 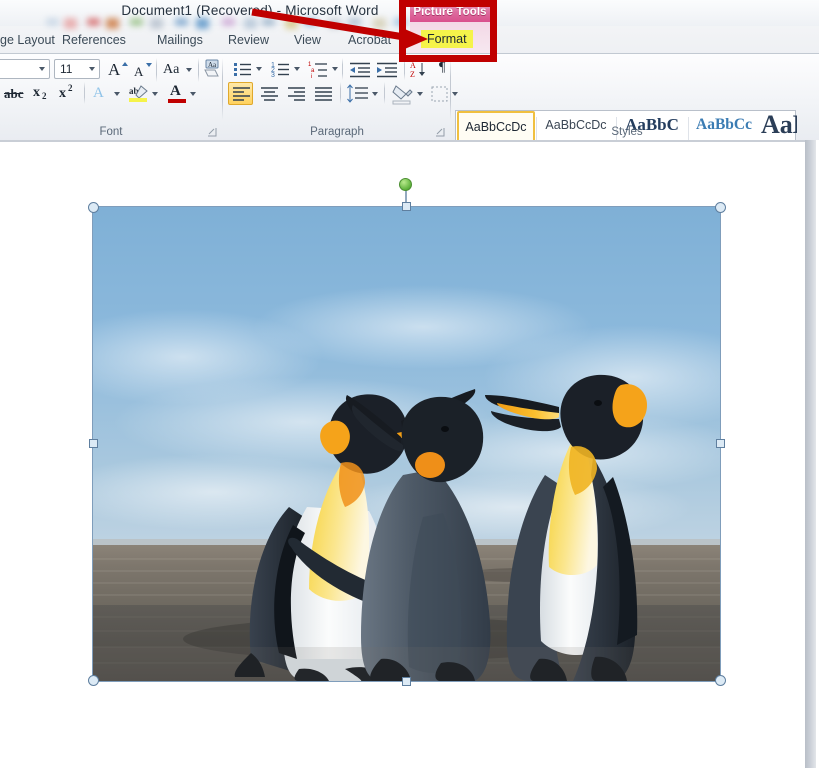 I want to click on svg-text: 3, so click(x=273, y=75).